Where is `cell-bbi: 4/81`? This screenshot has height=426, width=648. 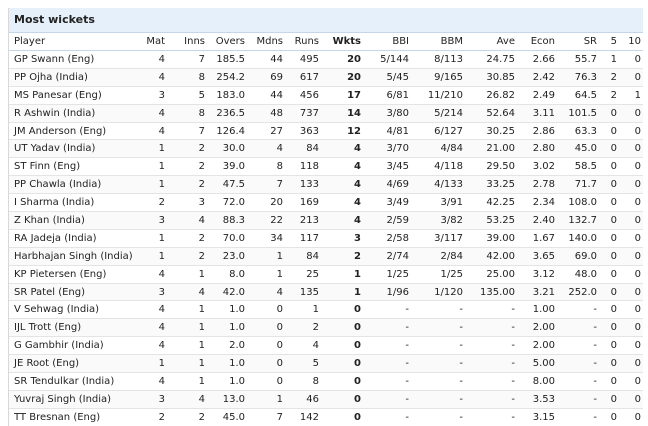 cell-bbi: 4/81 is located at coordinates (387, 131).